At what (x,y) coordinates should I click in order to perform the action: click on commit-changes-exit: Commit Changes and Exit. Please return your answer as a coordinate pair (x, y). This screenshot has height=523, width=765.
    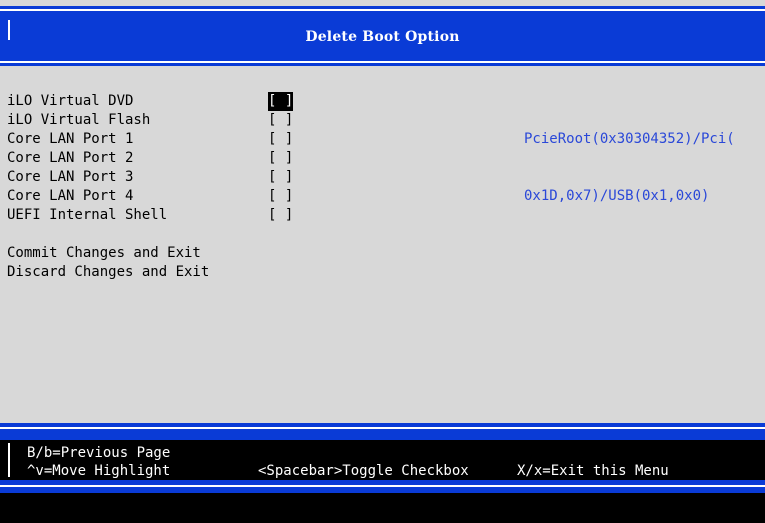
    Looking at the image, I should click on (108, 253).